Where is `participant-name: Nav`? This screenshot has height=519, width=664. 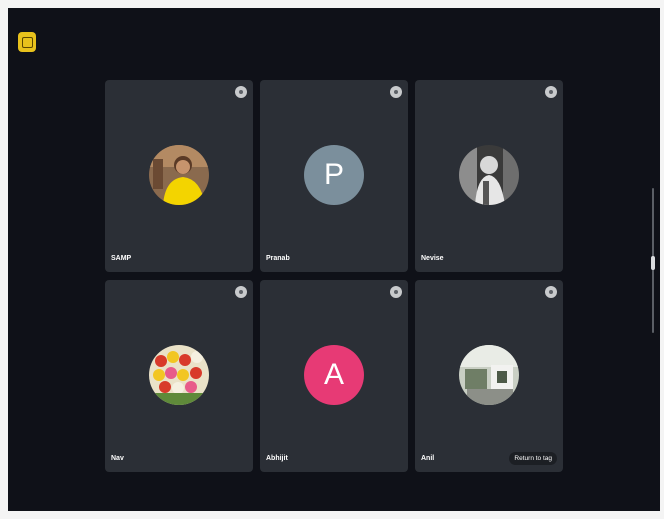 participant-name: Nav is located at coordinates (117, 458).